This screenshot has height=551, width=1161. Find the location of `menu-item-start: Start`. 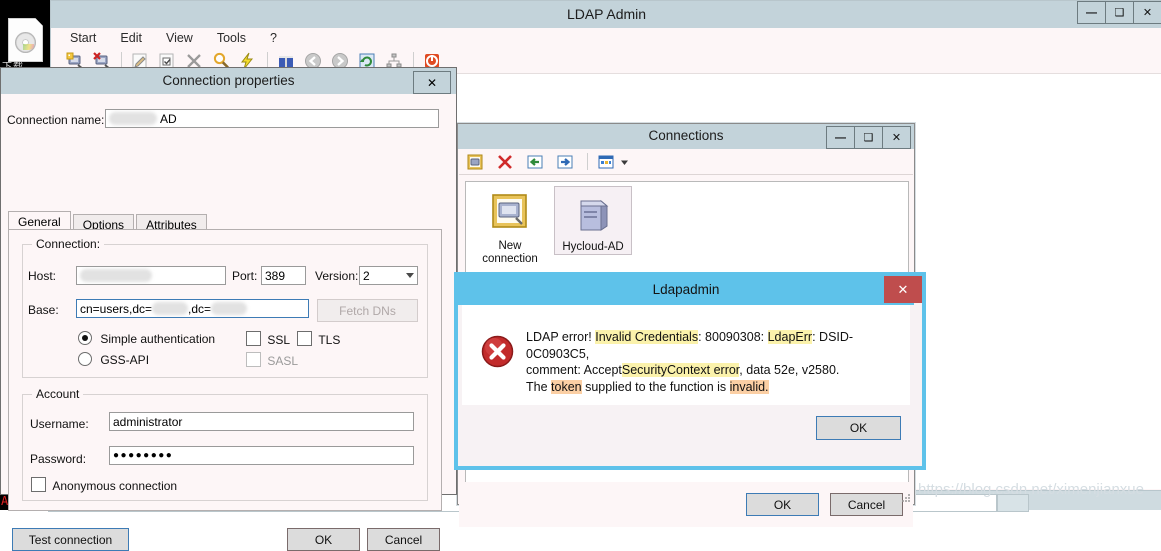

menu-item-start: Start is located at coordinates (83, 38).